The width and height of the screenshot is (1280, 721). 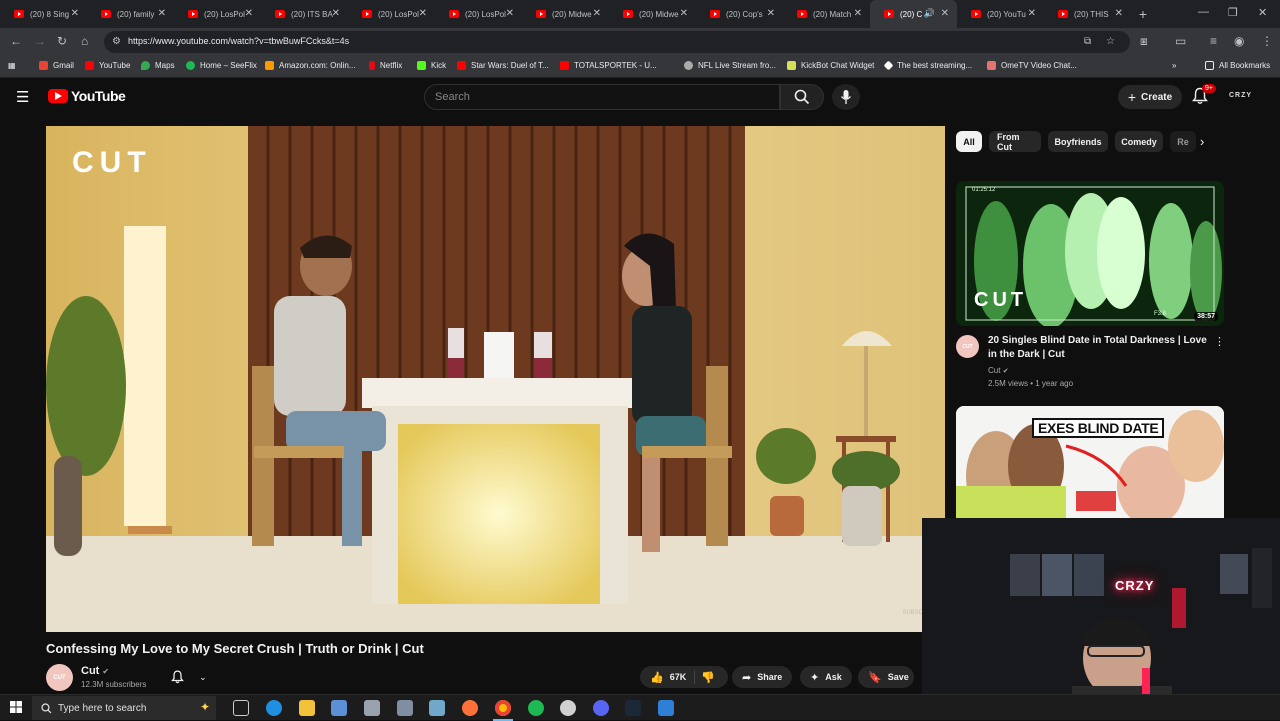 What do you see at coordinates (657, 677) in the screenshot?
I see `thumbs-up-icon: 👍` at bounding box center [657, 677].